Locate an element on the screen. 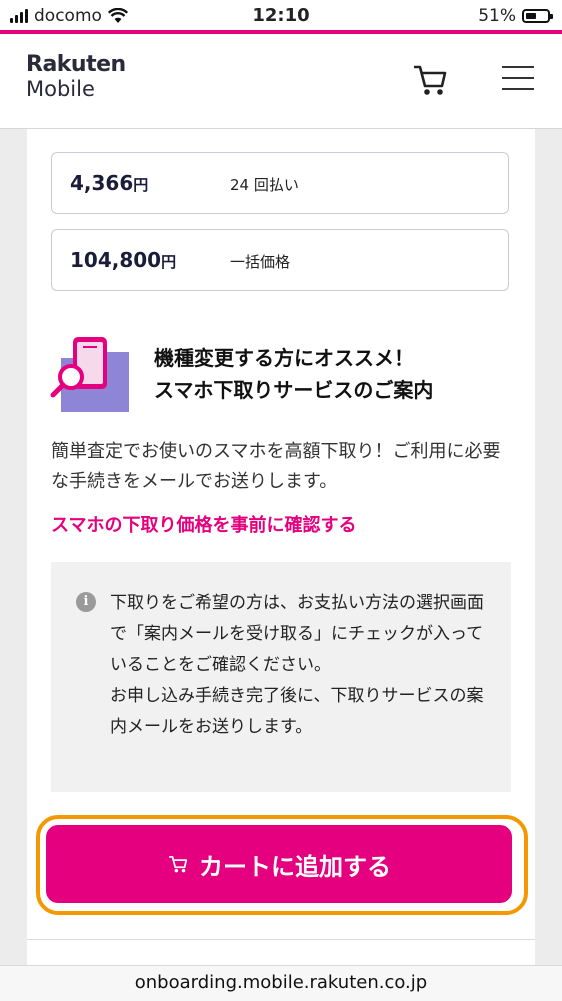  price-description: 24 回払い is located at coordinates (264, 185).